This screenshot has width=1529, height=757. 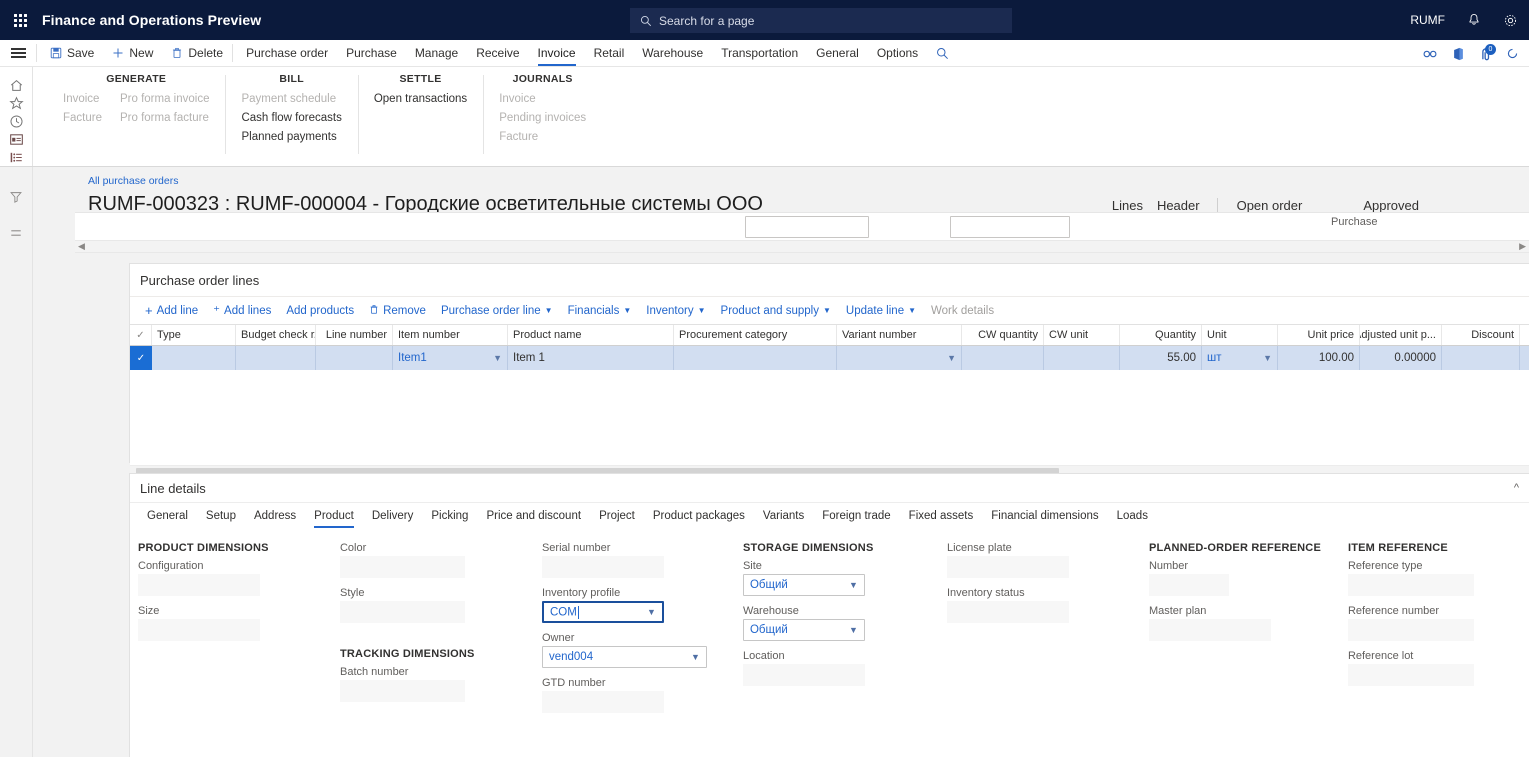 What do you see at coordinates (783, 516) in the screenshot?
I see `ld-tab-variants: Variants` at bounding box center [783, 516].